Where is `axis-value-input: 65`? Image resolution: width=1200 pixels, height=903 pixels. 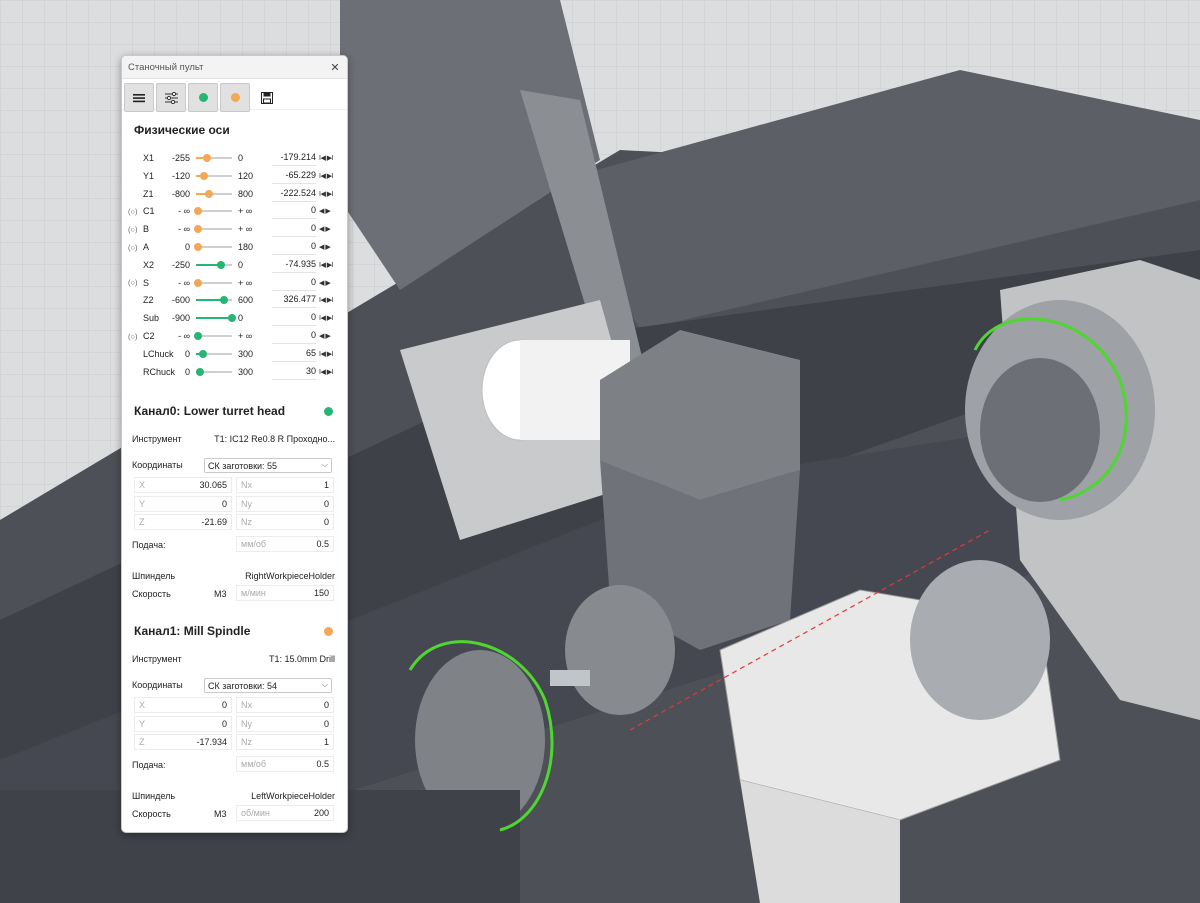
axis-value-input: 65 is located at coordinates (294, 354).